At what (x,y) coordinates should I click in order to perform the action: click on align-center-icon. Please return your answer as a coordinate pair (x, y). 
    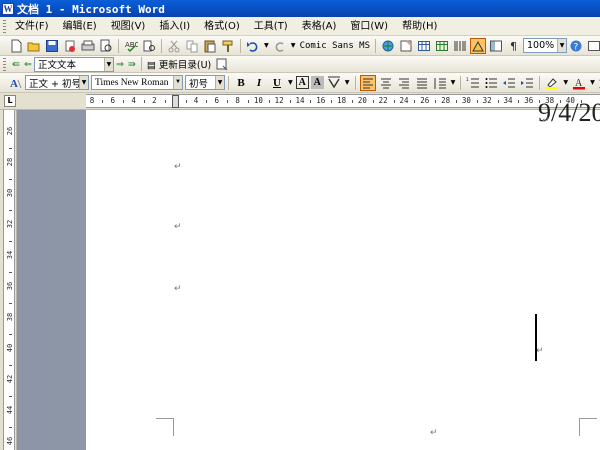
    Looking at the image, I should click on (386, 83).